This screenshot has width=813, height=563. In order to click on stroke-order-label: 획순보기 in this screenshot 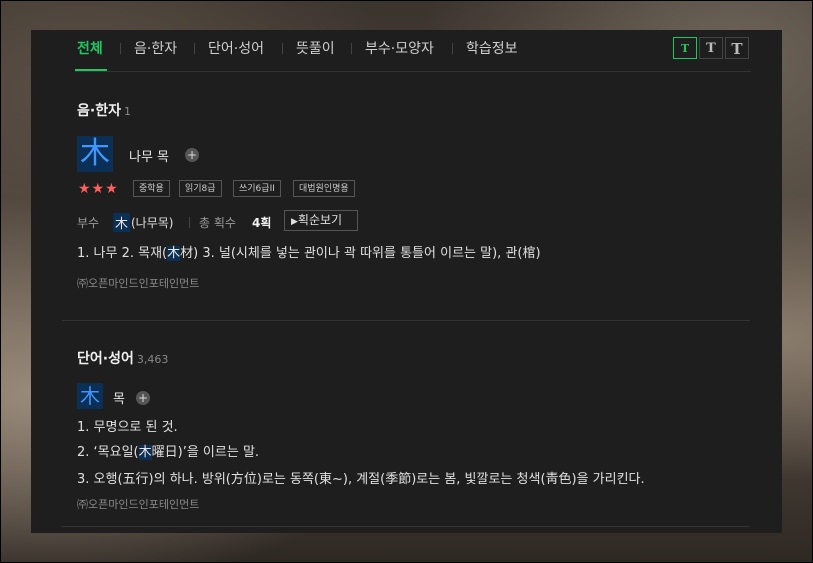, I will do `click(320, 220)`.